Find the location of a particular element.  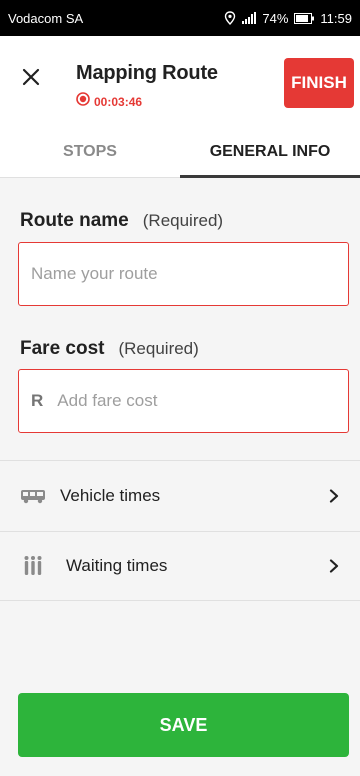

recording-indicator: 00:03:46 is located at coordinates (109, 101).